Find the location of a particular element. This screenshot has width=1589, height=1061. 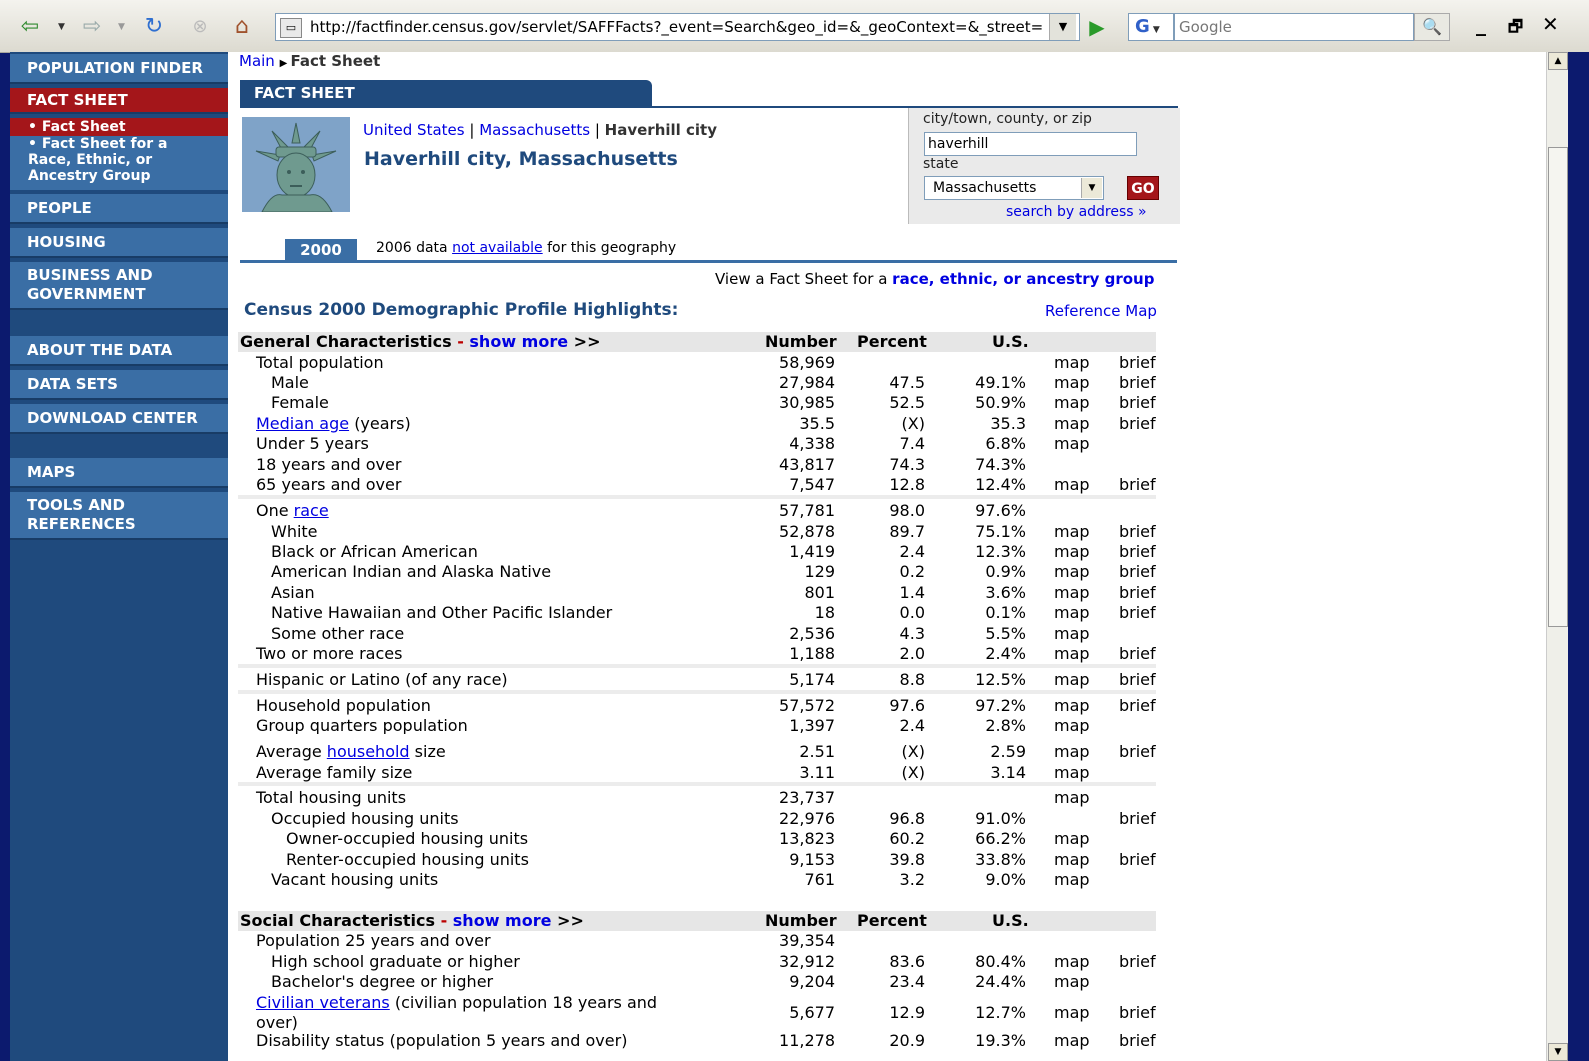

geo-link-united-states: United States is located at coordinates (414, 130).